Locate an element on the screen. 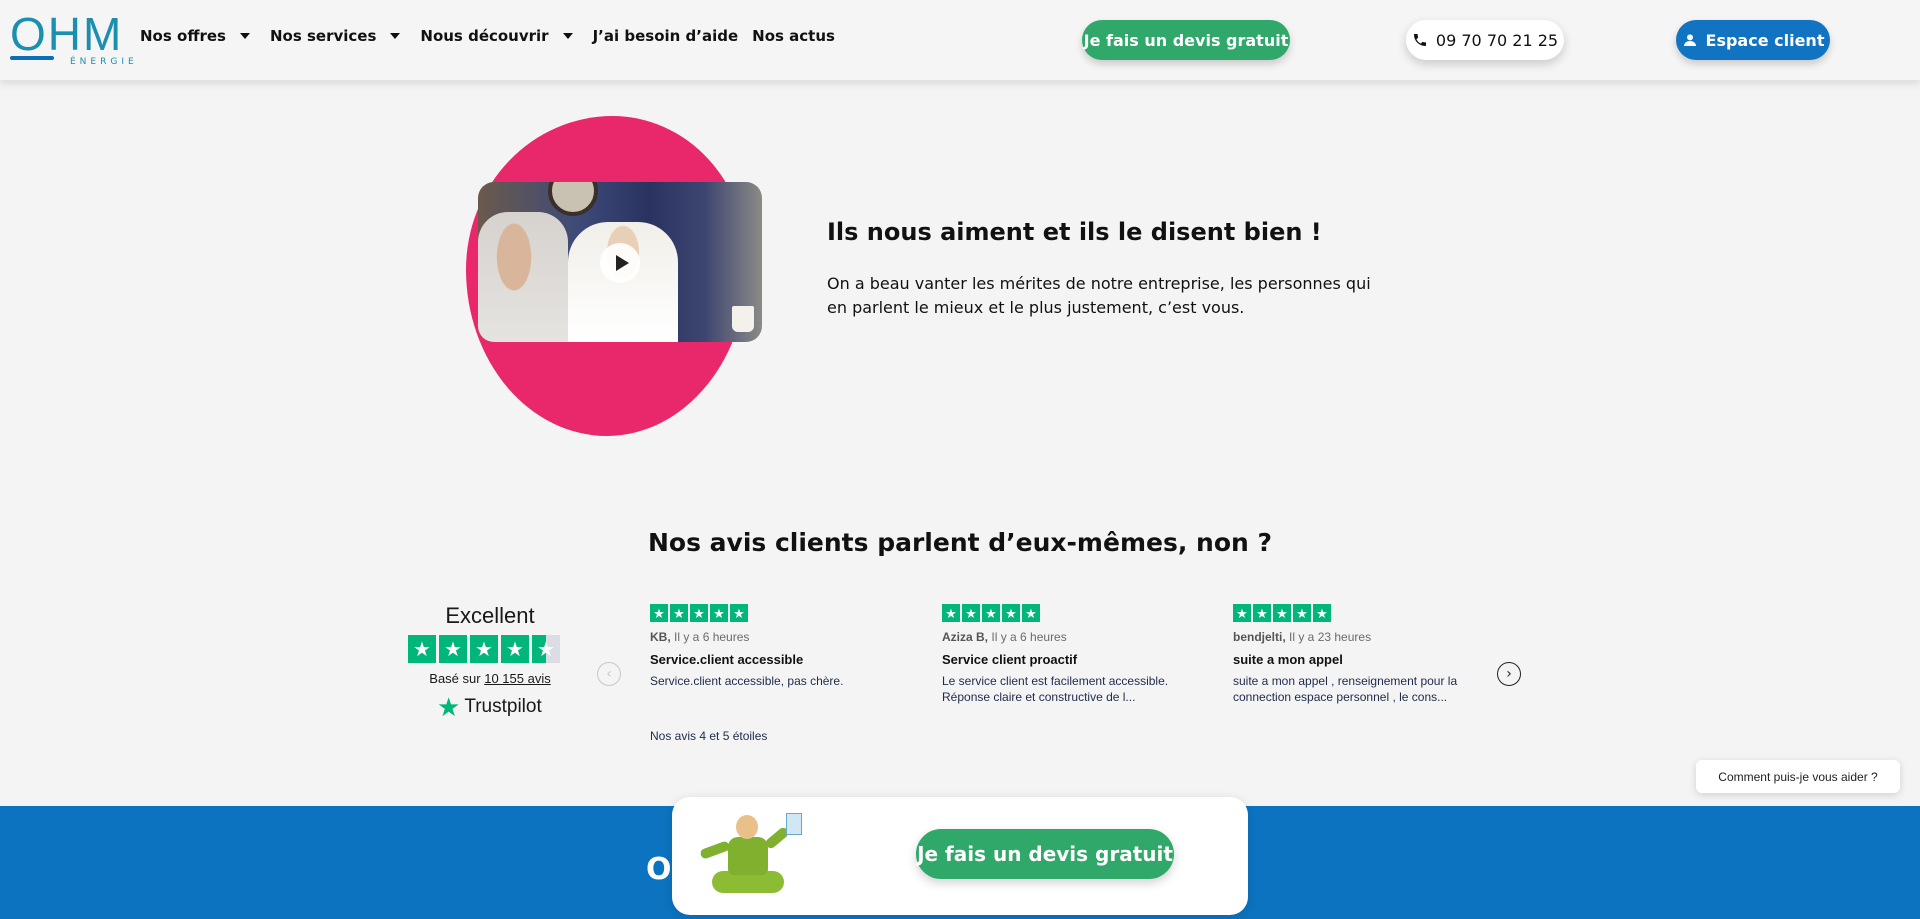 This screenshot has height=919, width=1920. carousel-next-button: › is located at coordinates (1509, 674).